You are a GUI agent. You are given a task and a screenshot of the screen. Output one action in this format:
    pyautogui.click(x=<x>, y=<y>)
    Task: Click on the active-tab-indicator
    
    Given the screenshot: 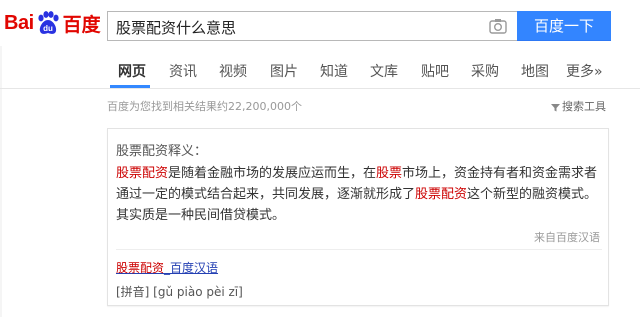 What is the action you would take?
    pyautogui.click(x=130, y=86)
    